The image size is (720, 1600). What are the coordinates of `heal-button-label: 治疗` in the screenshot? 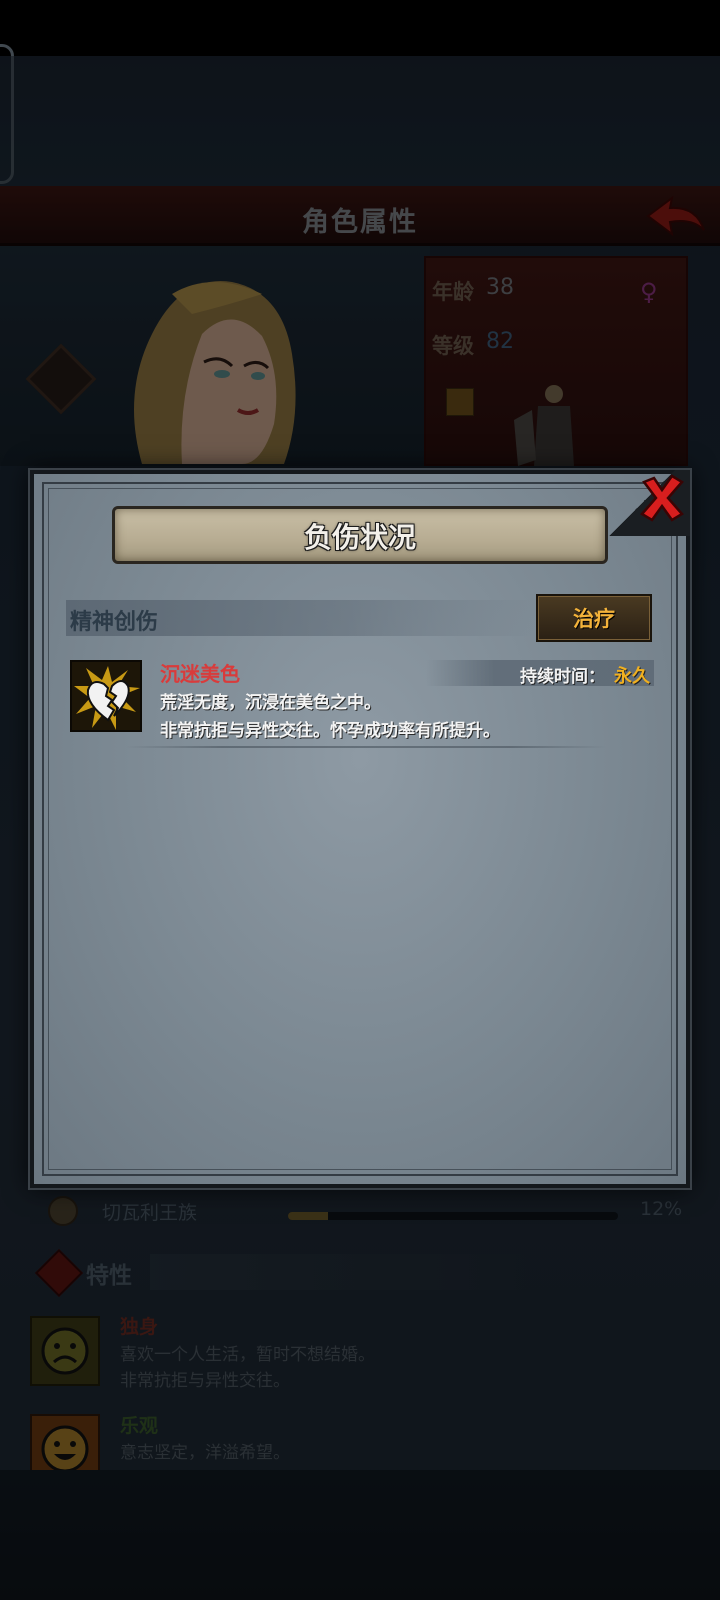 It's located at (594, 619).